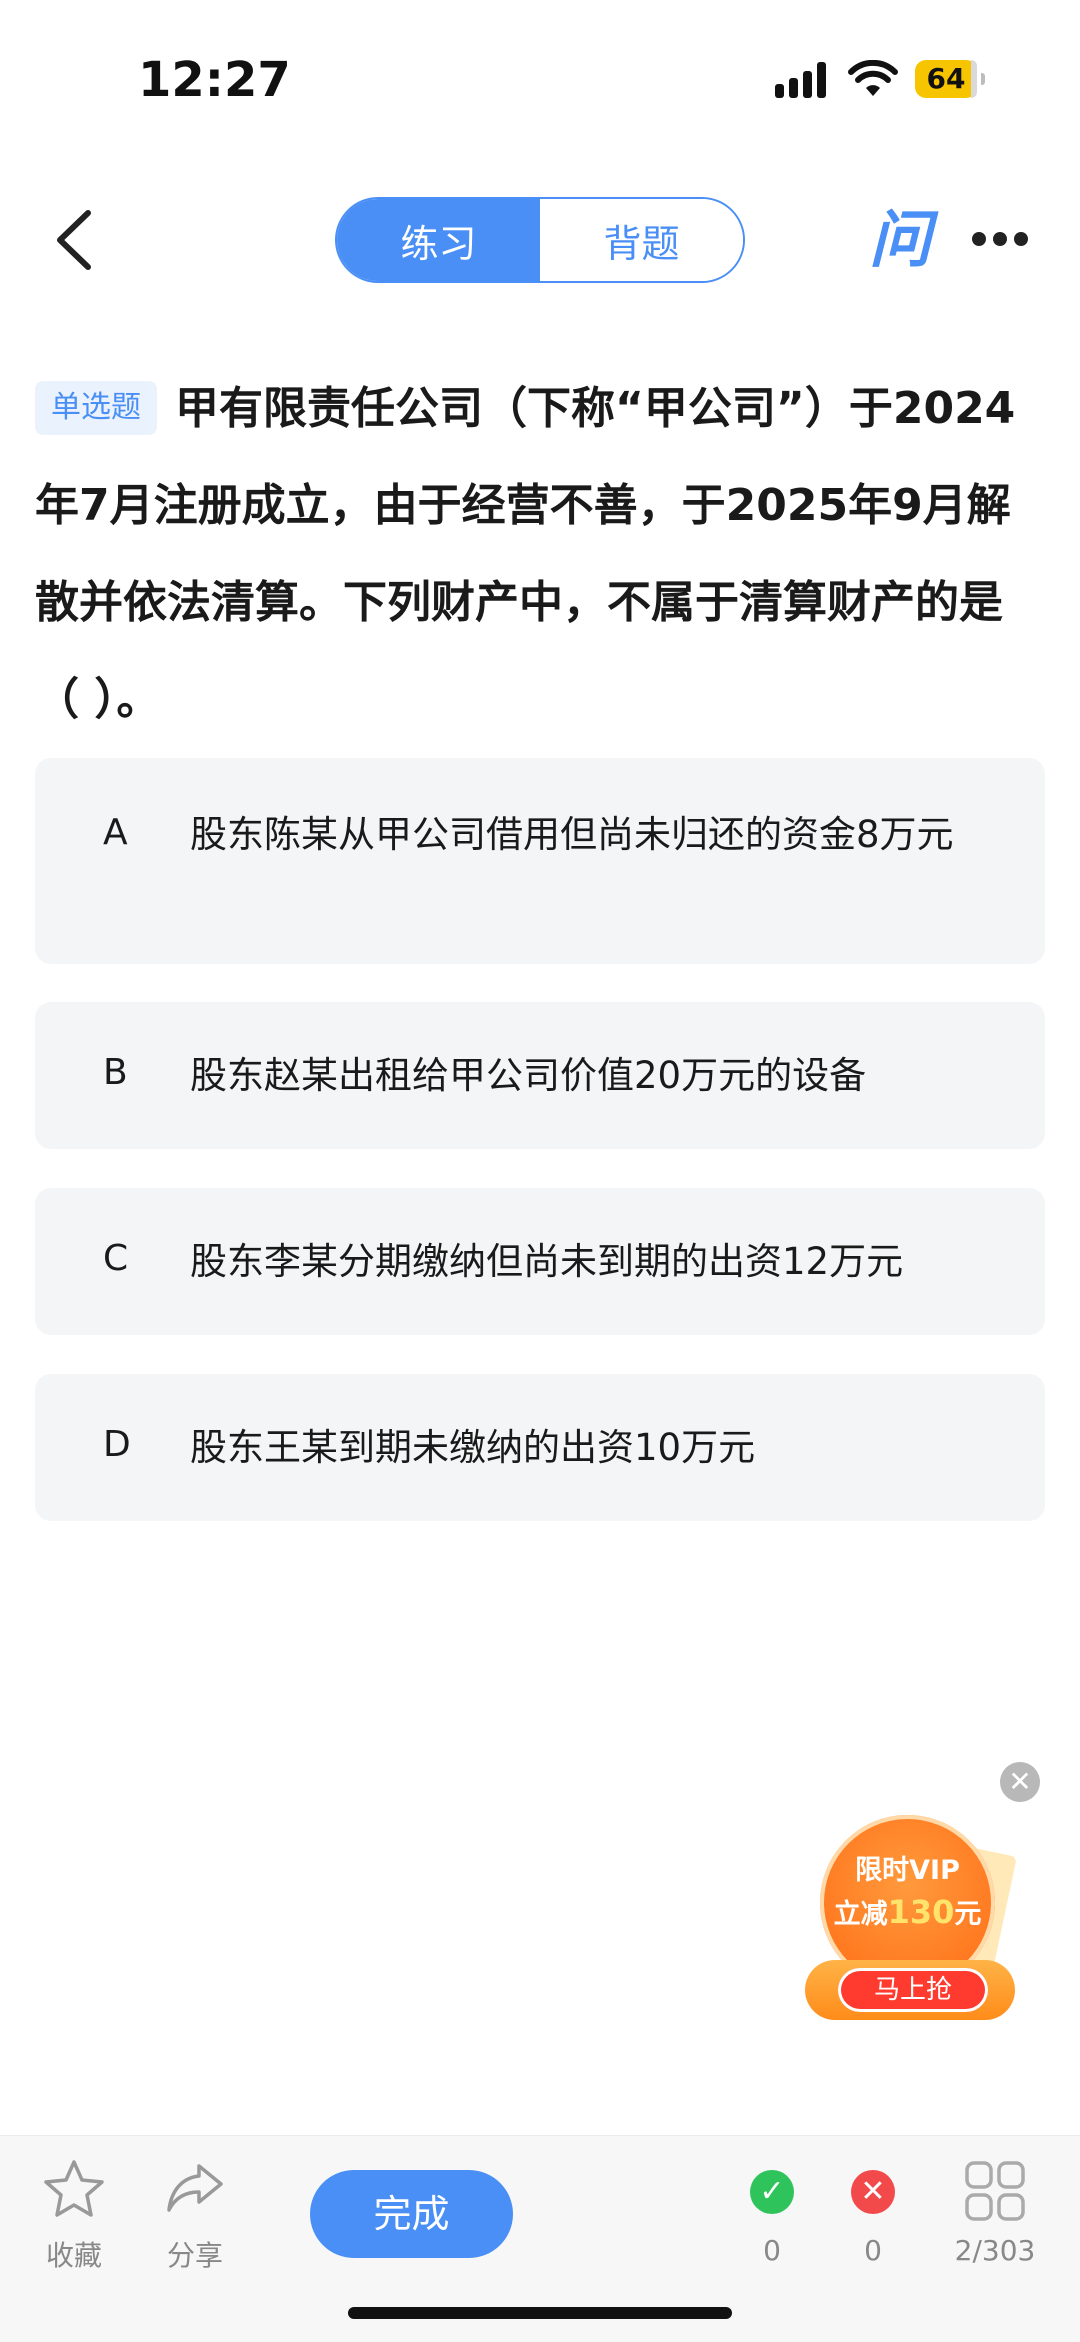  Describe the element at coordinates (547, 1261) in the screenshot. I see `option-text: 股东李某分期缴纳但尚未到期的出资12万元` at that location.